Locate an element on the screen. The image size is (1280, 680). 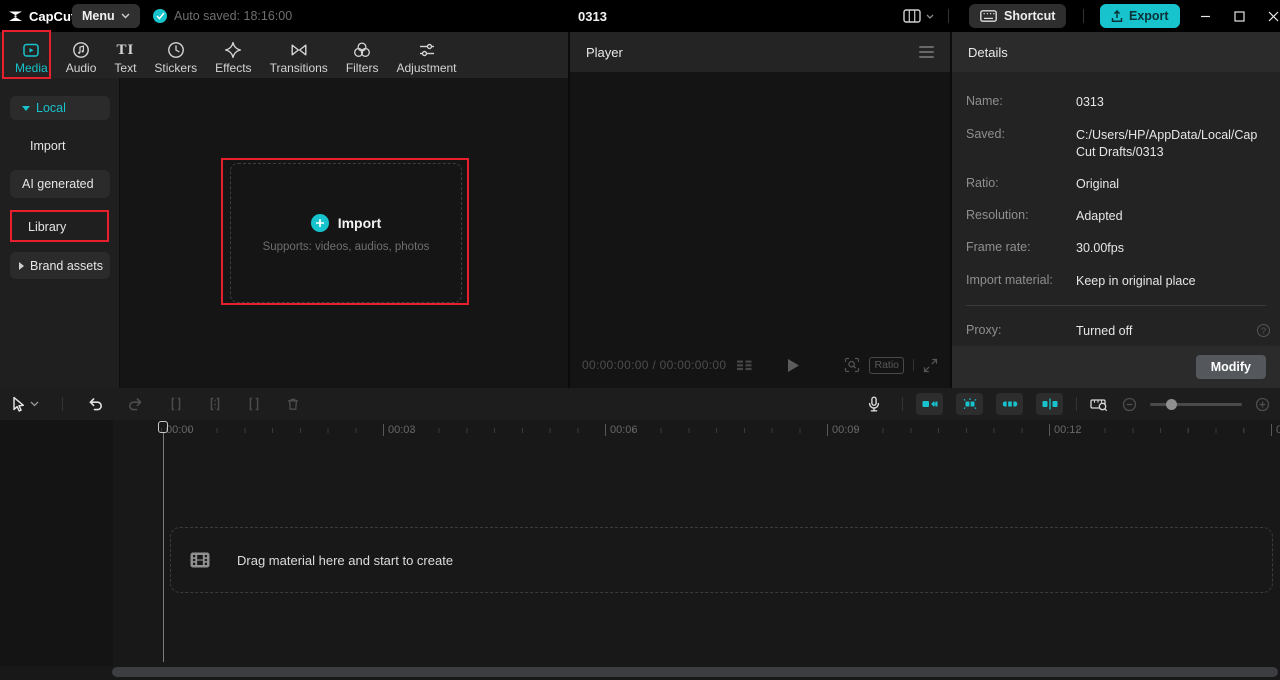
ruler-label: 00:12 is located at coordinates (1065, 430).